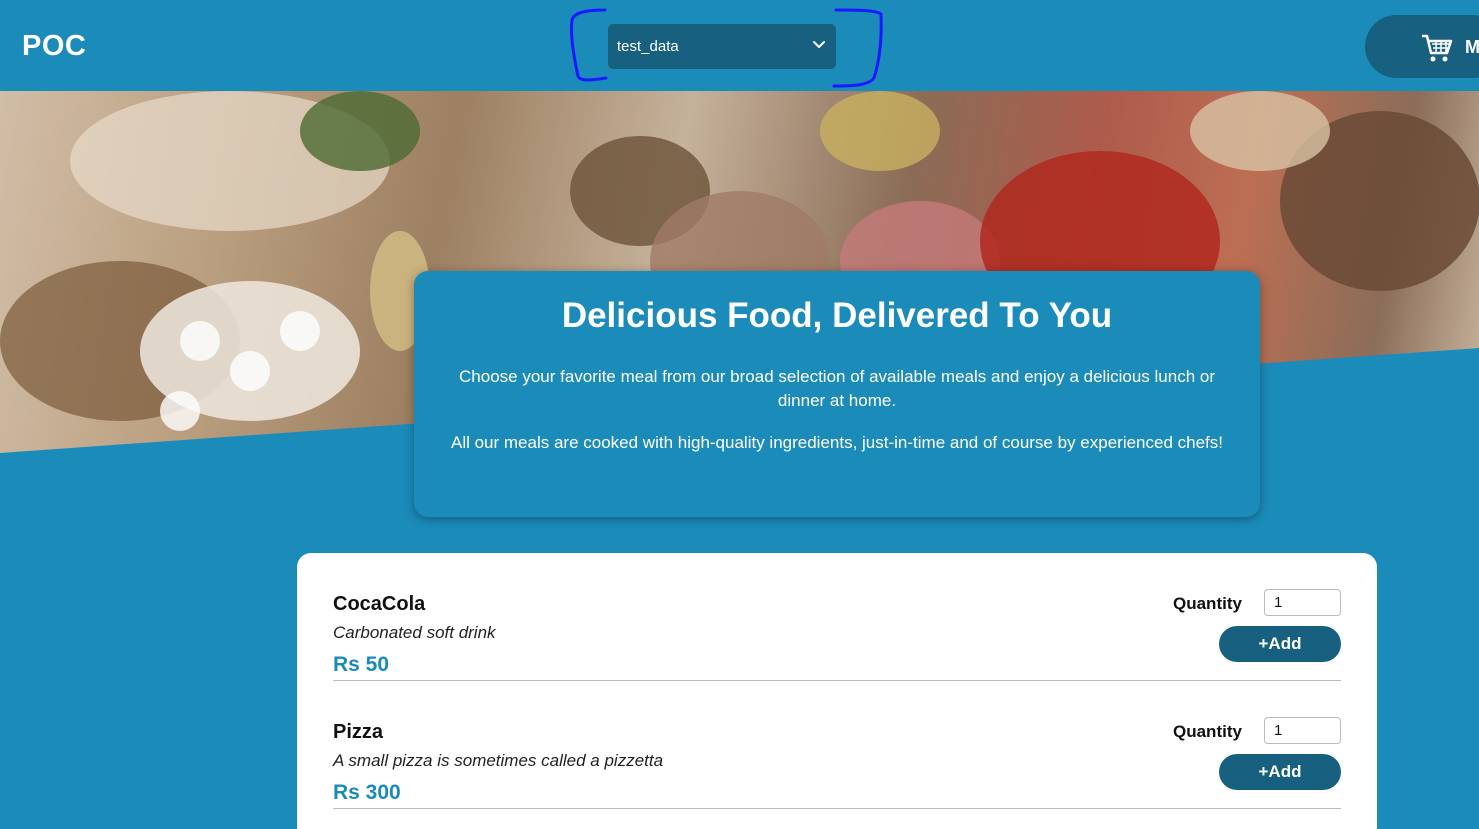 Image resolution: width=1479 pixels, height=829 pixels. I want to click on meal-description: Carbonated soft drink, so click(414, 632).